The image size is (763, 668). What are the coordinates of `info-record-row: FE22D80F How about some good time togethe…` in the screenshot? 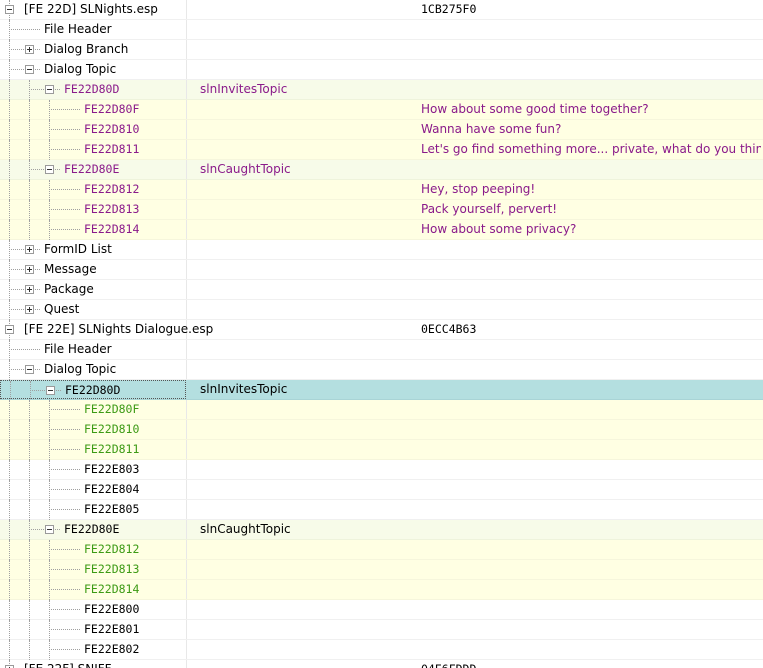 It's located at (381, 110).